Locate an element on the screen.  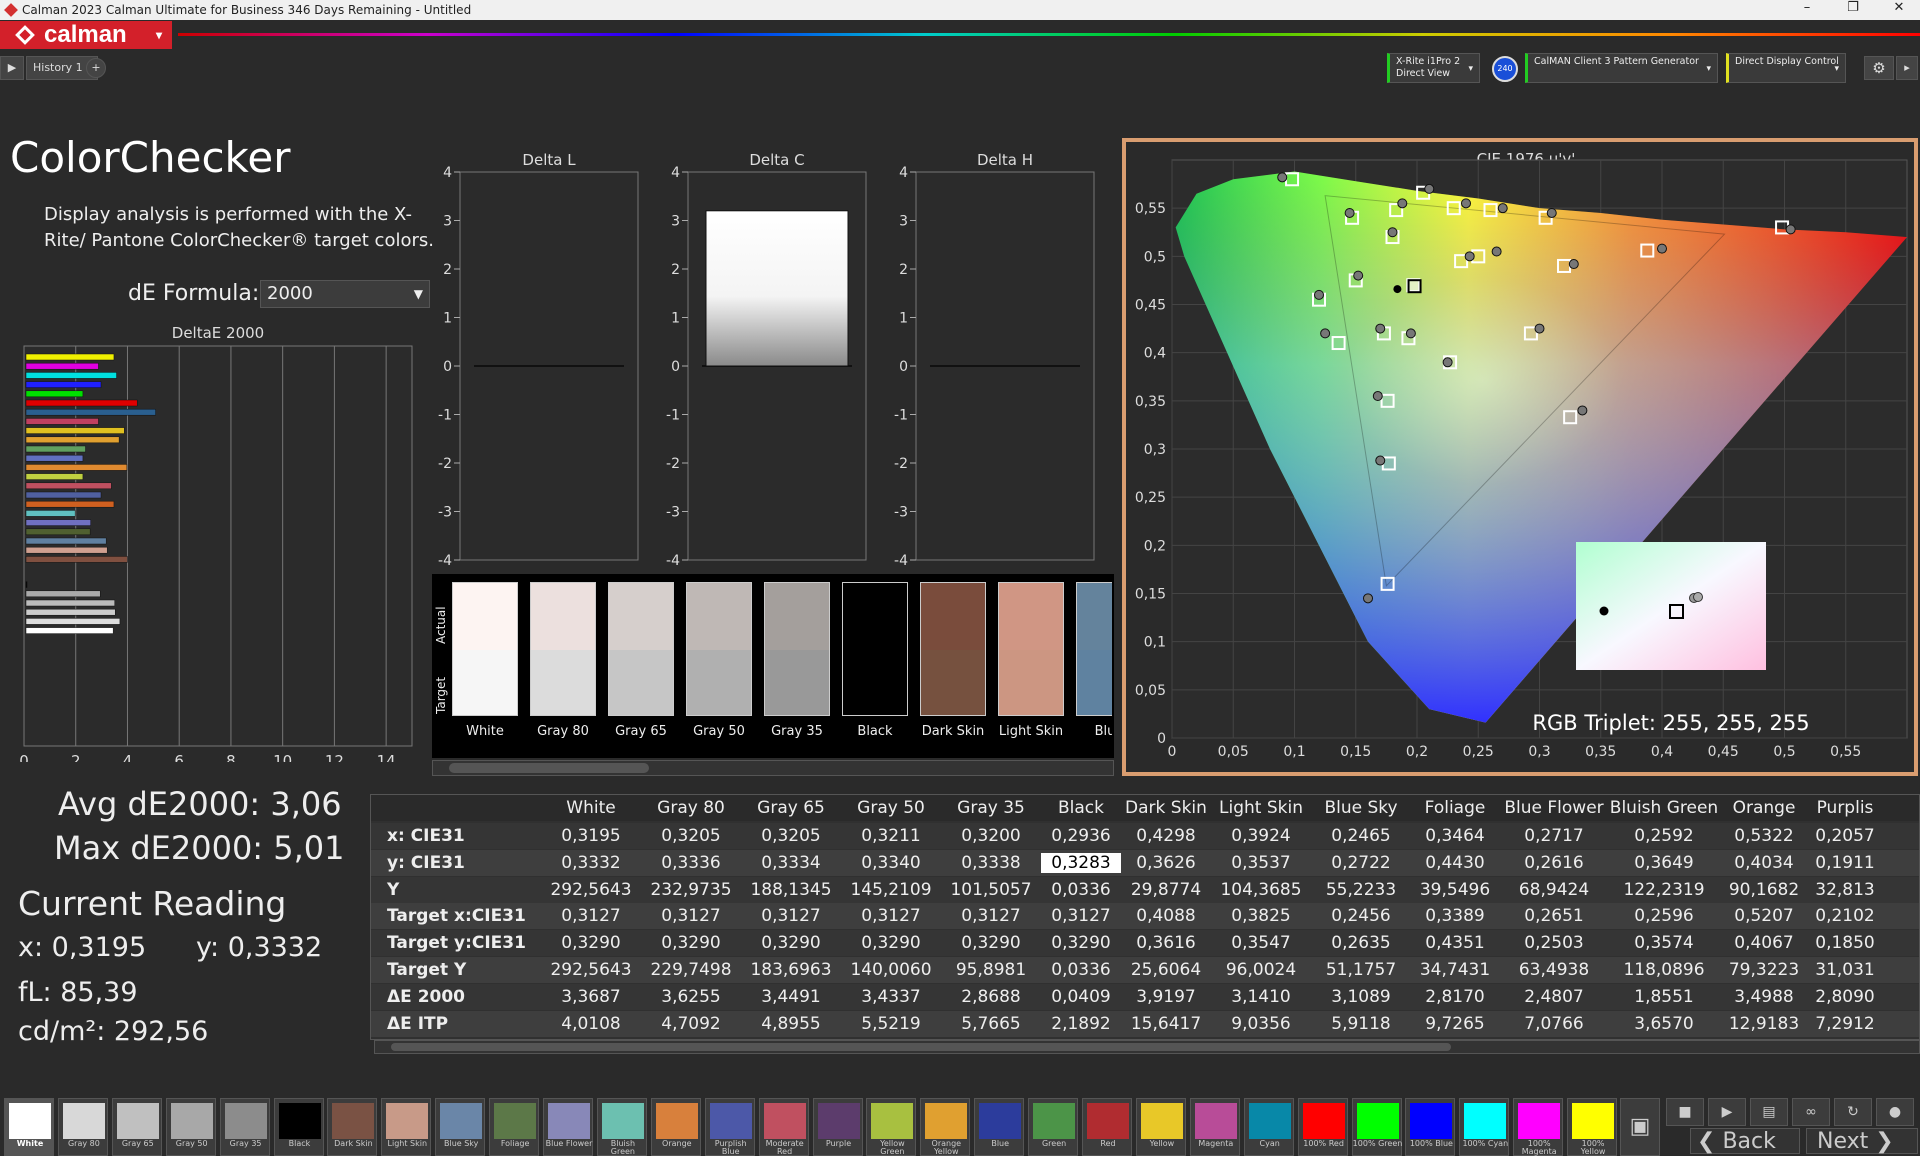
table-cell: 0,3825 is located at coordinates (1261, 916).